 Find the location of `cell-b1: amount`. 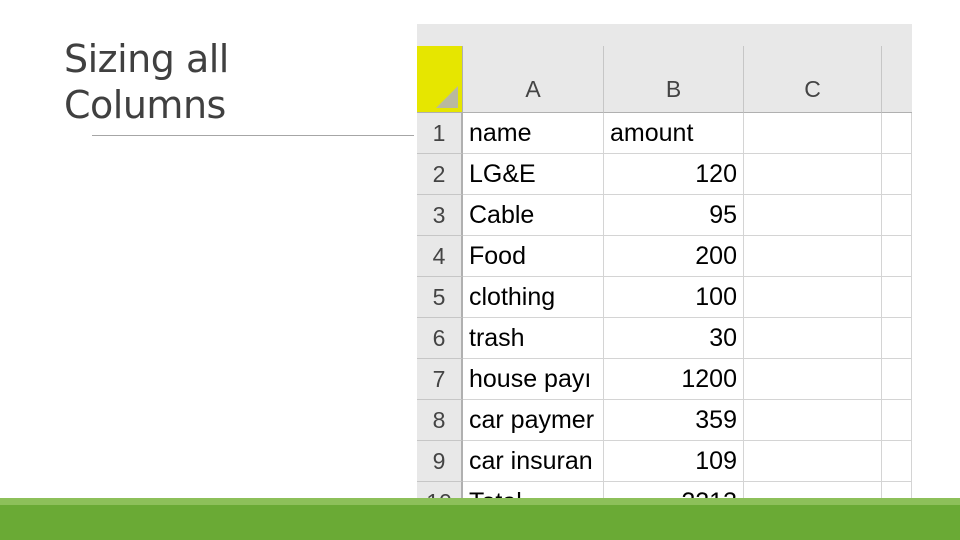

cell-b1: amount is located at coordinates (674, 133).